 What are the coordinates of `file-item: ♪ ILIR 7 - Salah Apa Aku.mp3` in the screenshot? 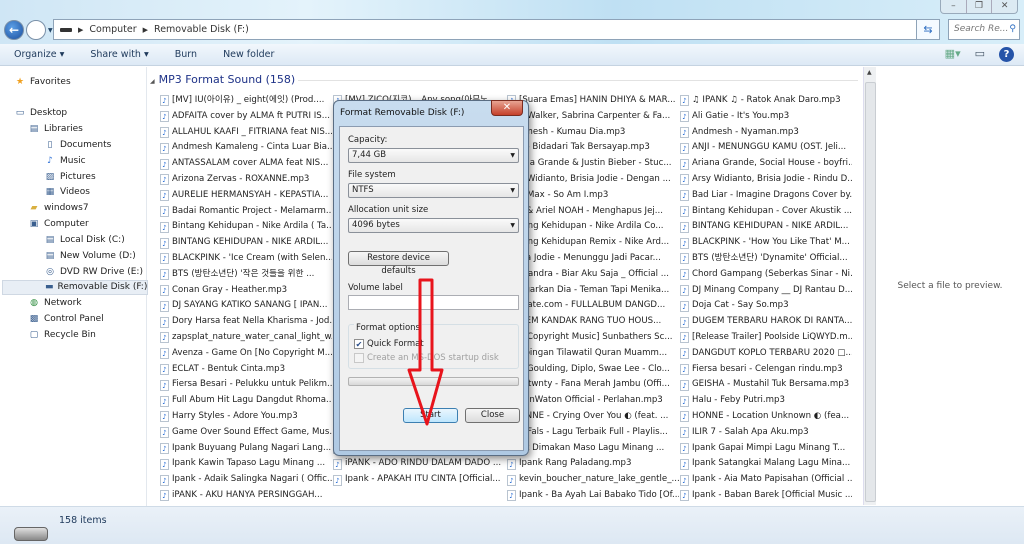 It's located at (766, 433).